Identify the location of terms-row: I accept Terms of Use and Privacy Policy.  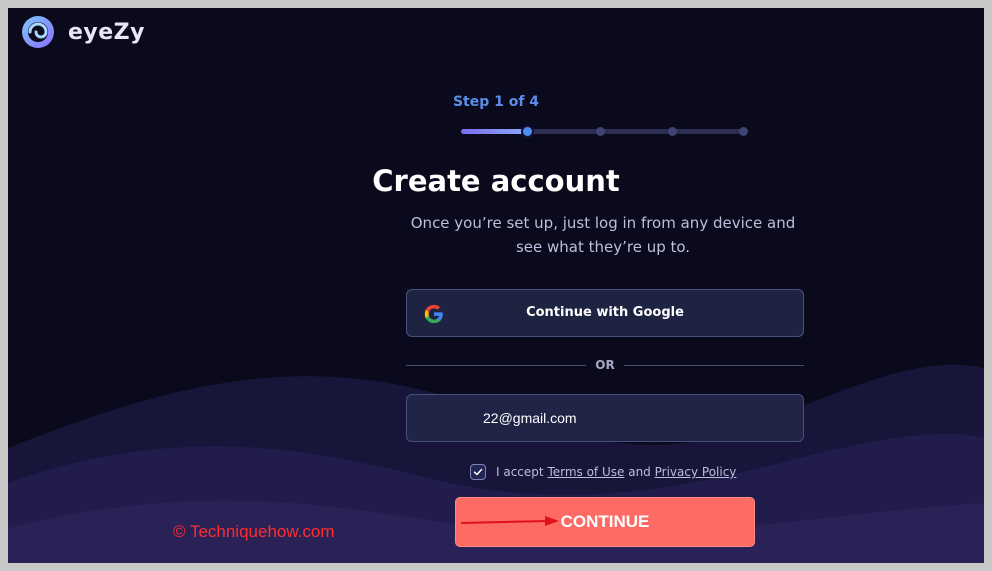
(603, 472).